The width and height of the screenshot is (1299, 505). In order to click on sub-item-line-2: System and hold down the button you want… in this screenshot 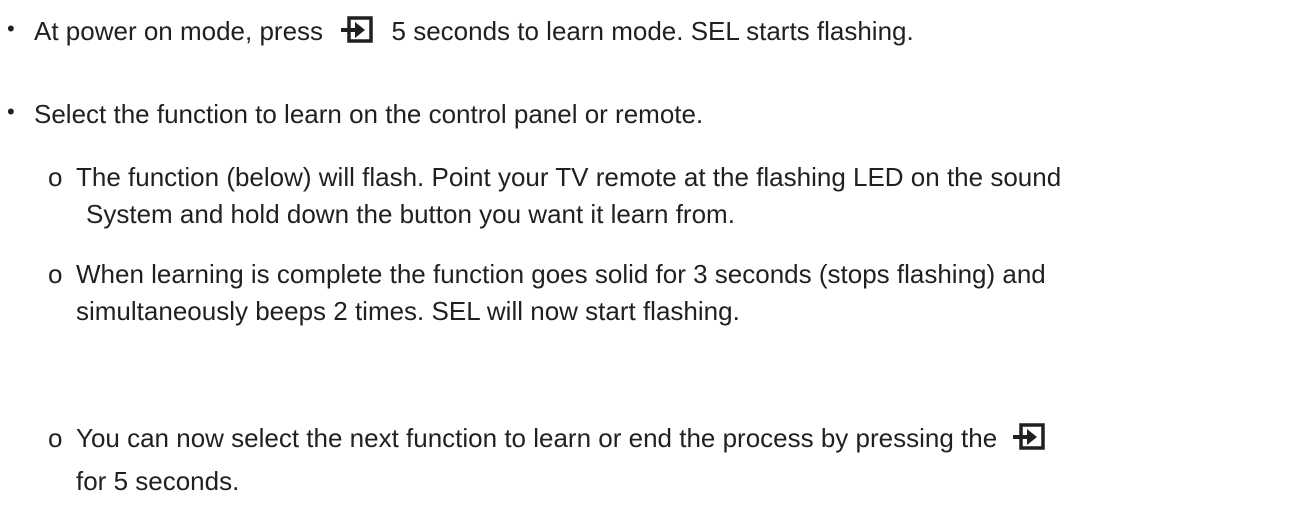, I will do `click(410, 214)`.